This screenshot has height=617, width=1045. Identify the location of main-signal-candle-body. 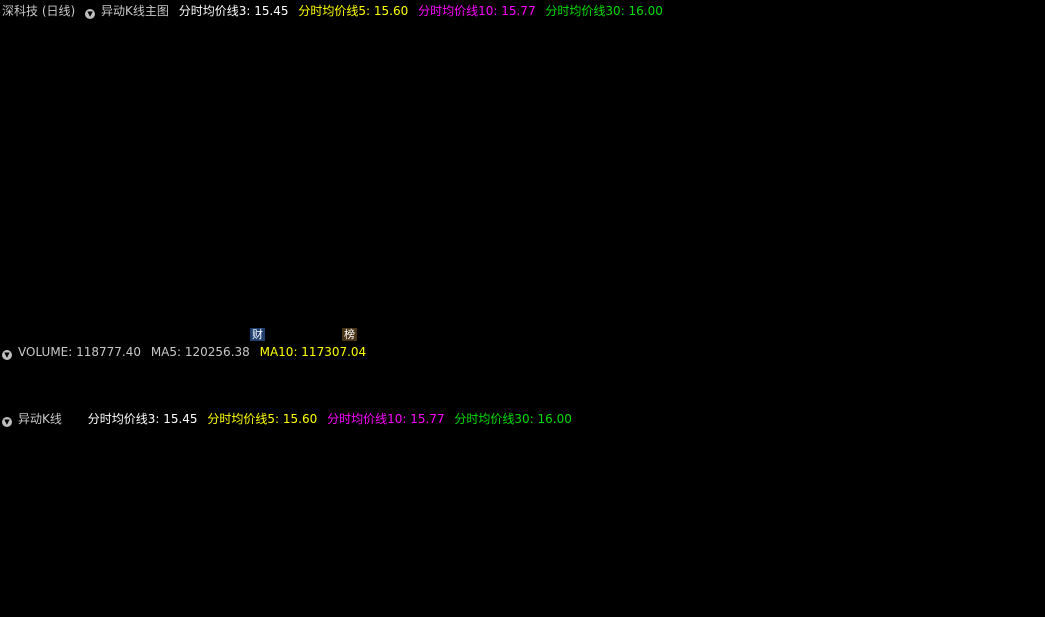
(555, 139).